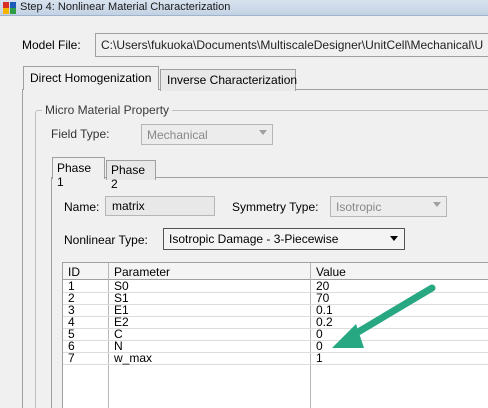  I want to click on column-header-parameter: Parameter, so click(142, 272).